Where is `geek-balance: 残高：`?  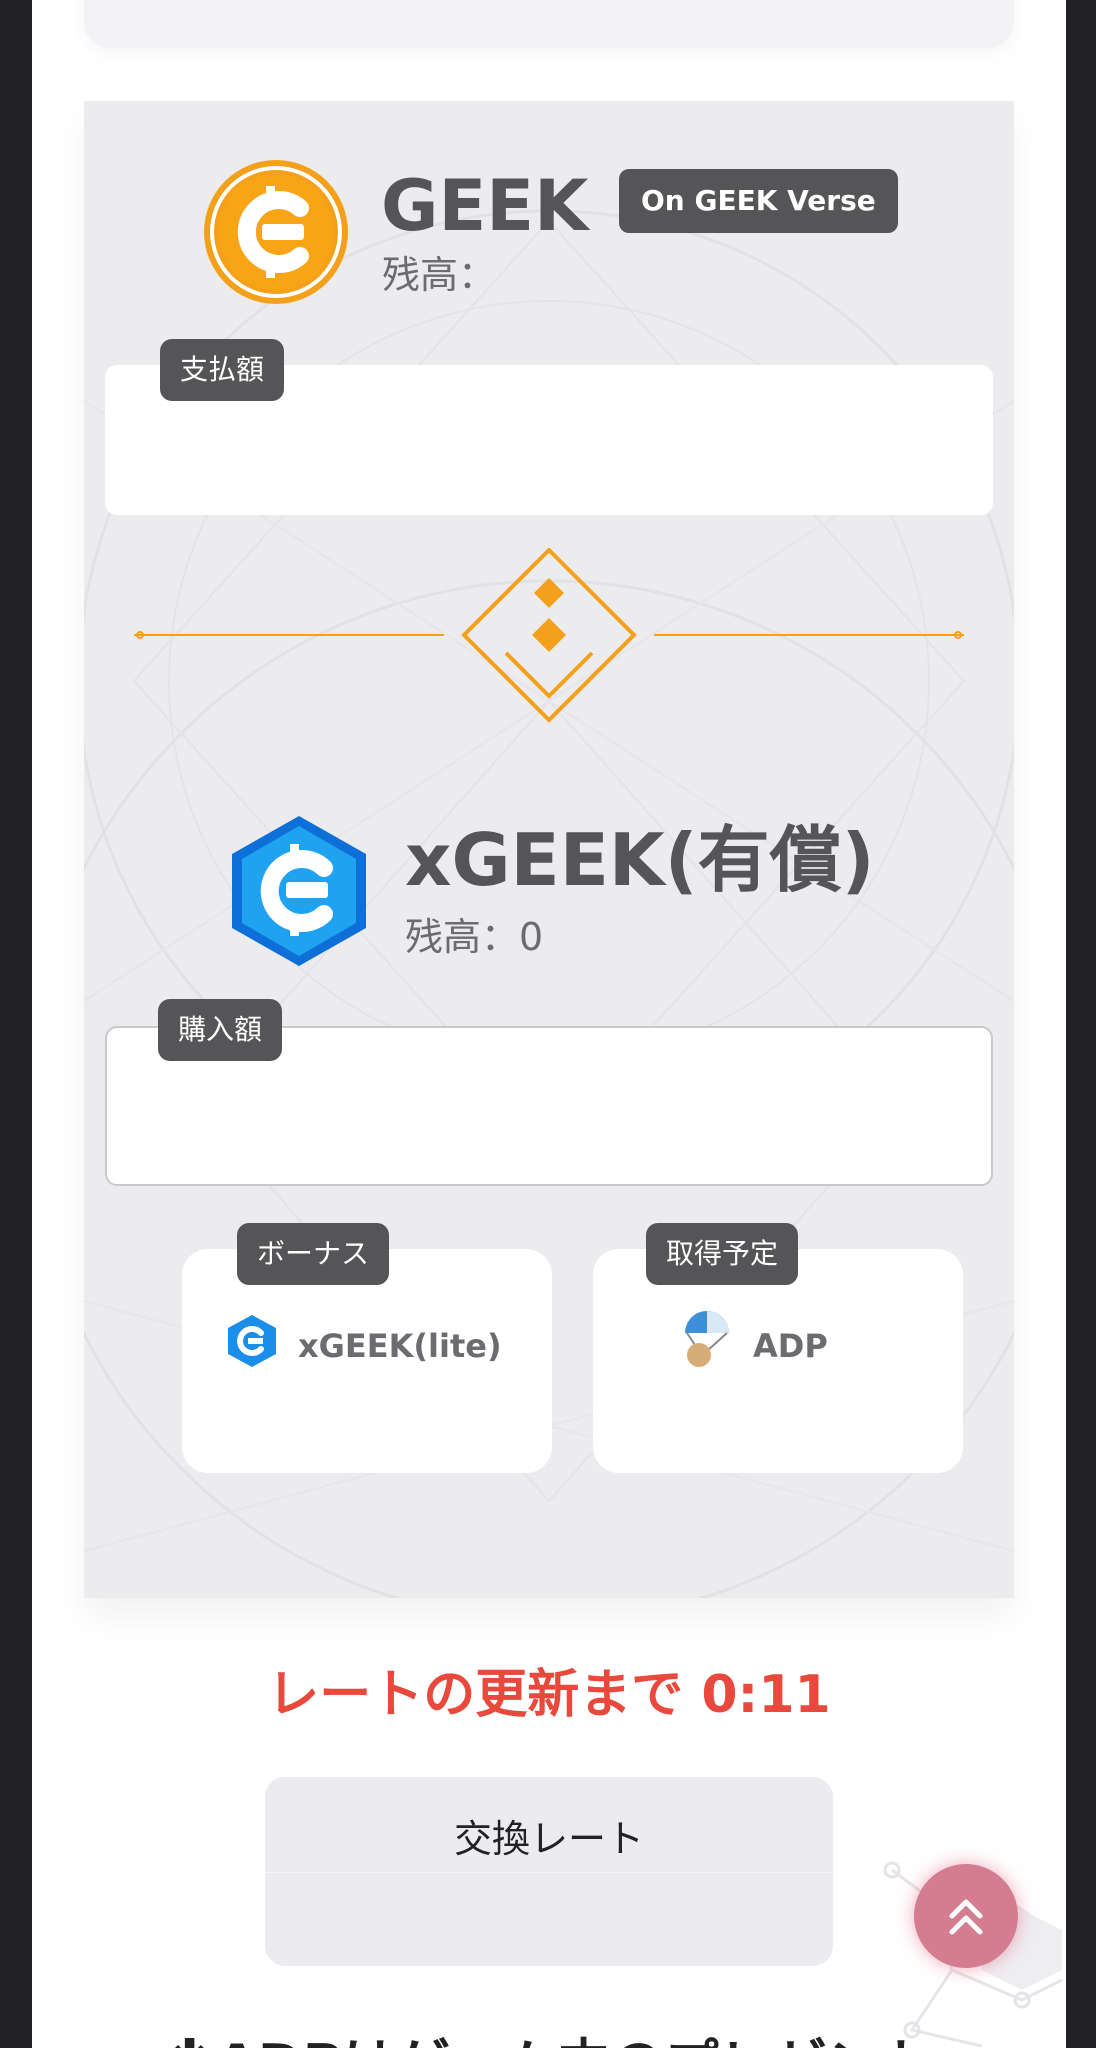
geek-balance: 残高： is located at coordinates (439, 275).